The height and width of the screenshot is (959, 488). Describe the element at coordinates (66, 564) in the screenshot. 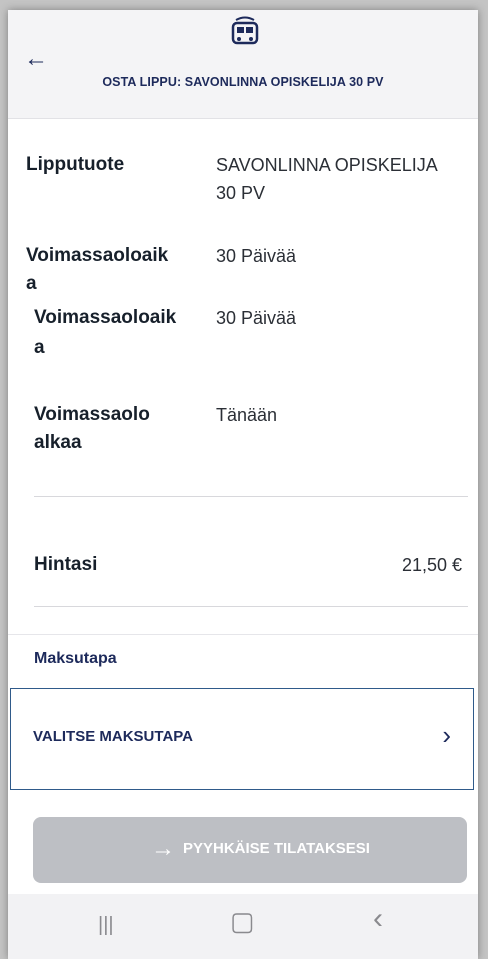

I see `price-label: Hintasi` at that location.